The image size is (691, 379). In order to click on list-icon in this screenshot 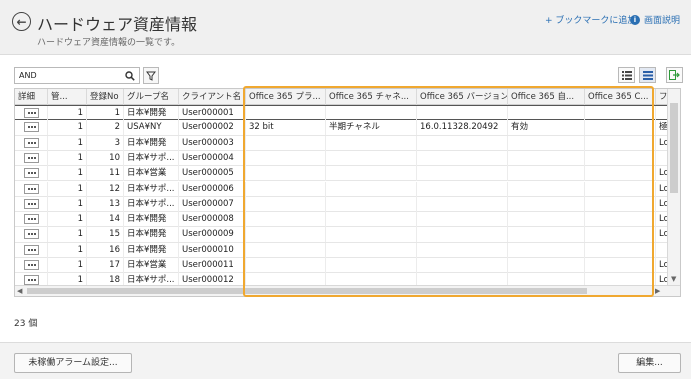, I will do `click(626, 75)`.